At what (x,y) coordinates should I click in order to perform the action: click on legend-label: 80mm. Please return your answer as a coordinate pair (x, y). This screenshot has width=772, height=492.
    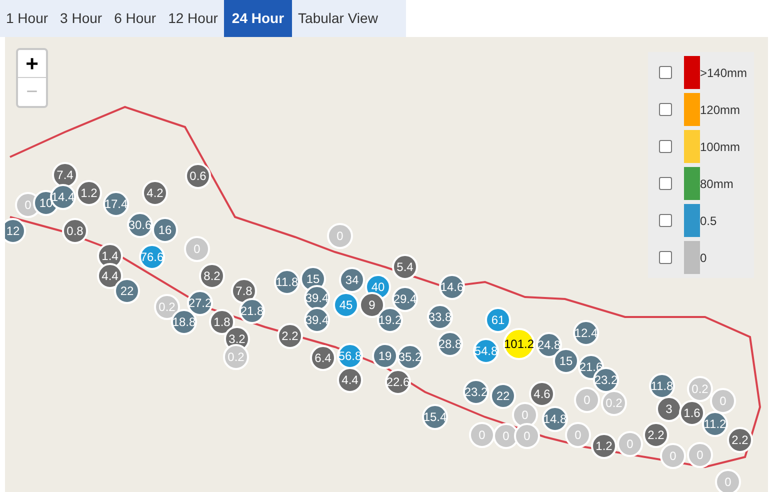
    Looking at the image, I should click on (717, 184).